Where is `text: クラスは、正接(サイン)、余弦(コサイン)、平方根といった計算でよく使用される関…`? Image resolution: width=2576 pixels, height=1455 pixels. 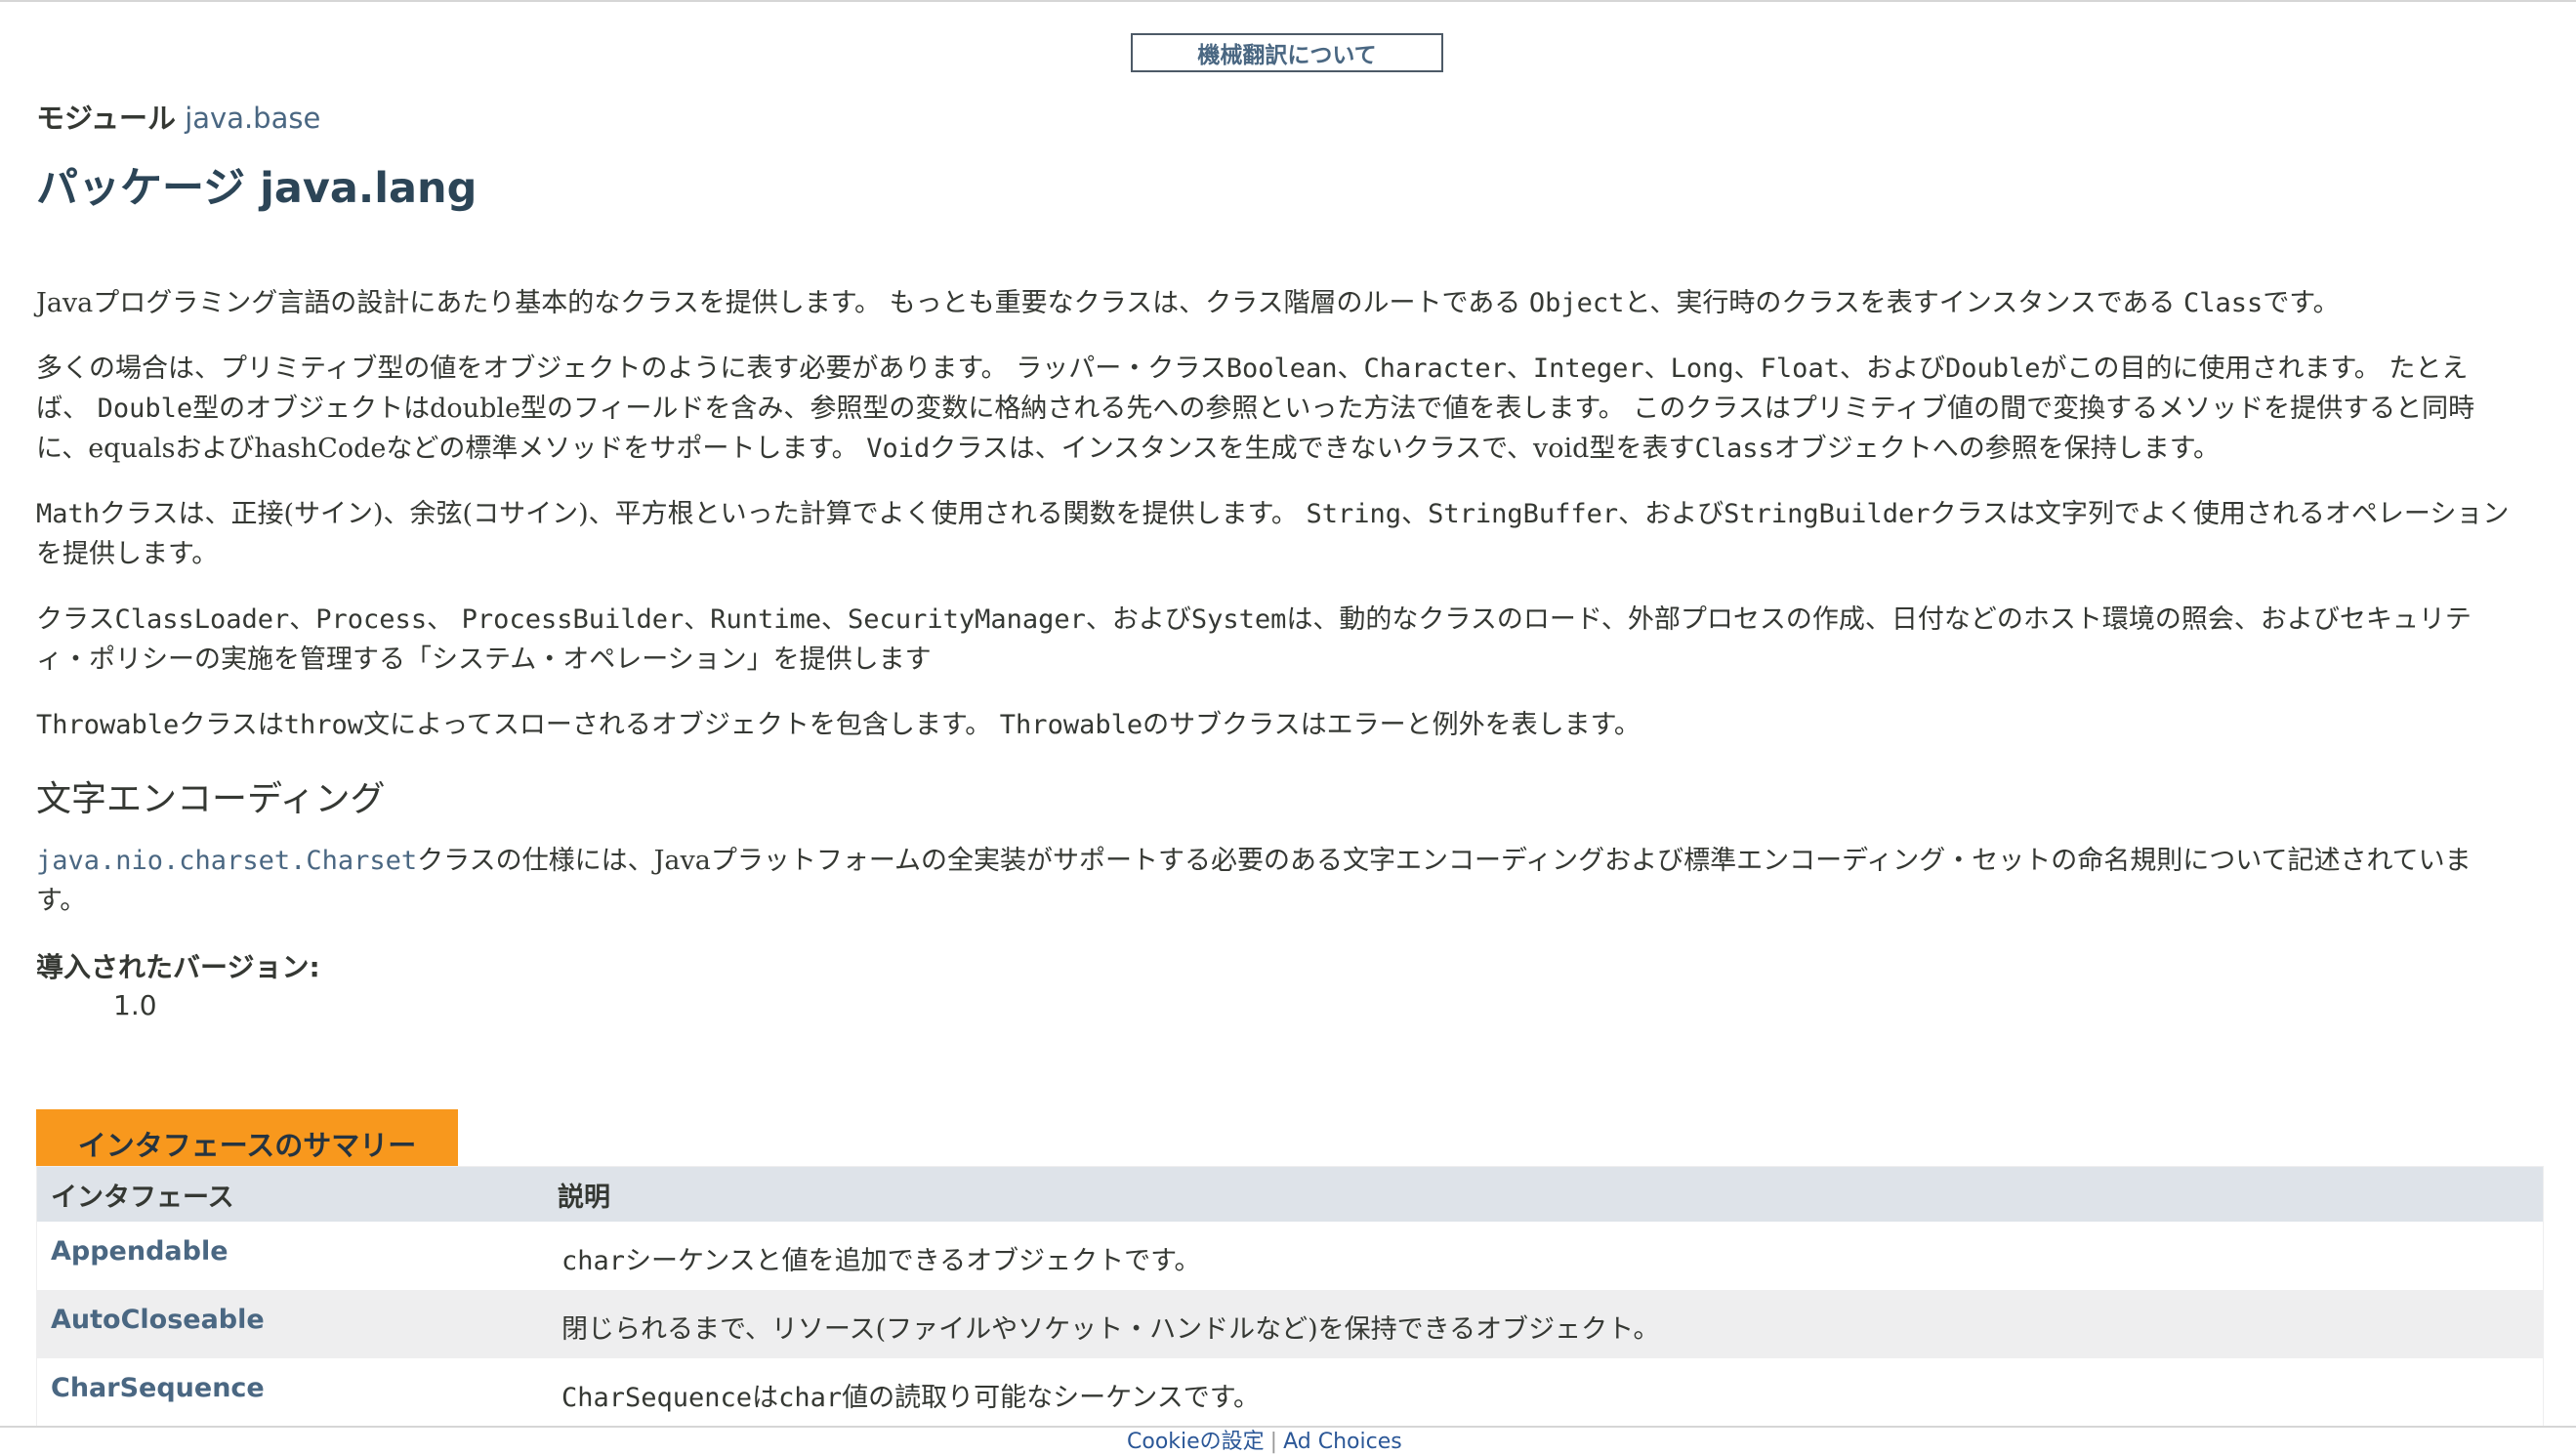 text: クラスは、正接(サイン)、余弦(コサイン)、平方根といった計算でよく使用される関… is located at coordinates (703, 514).